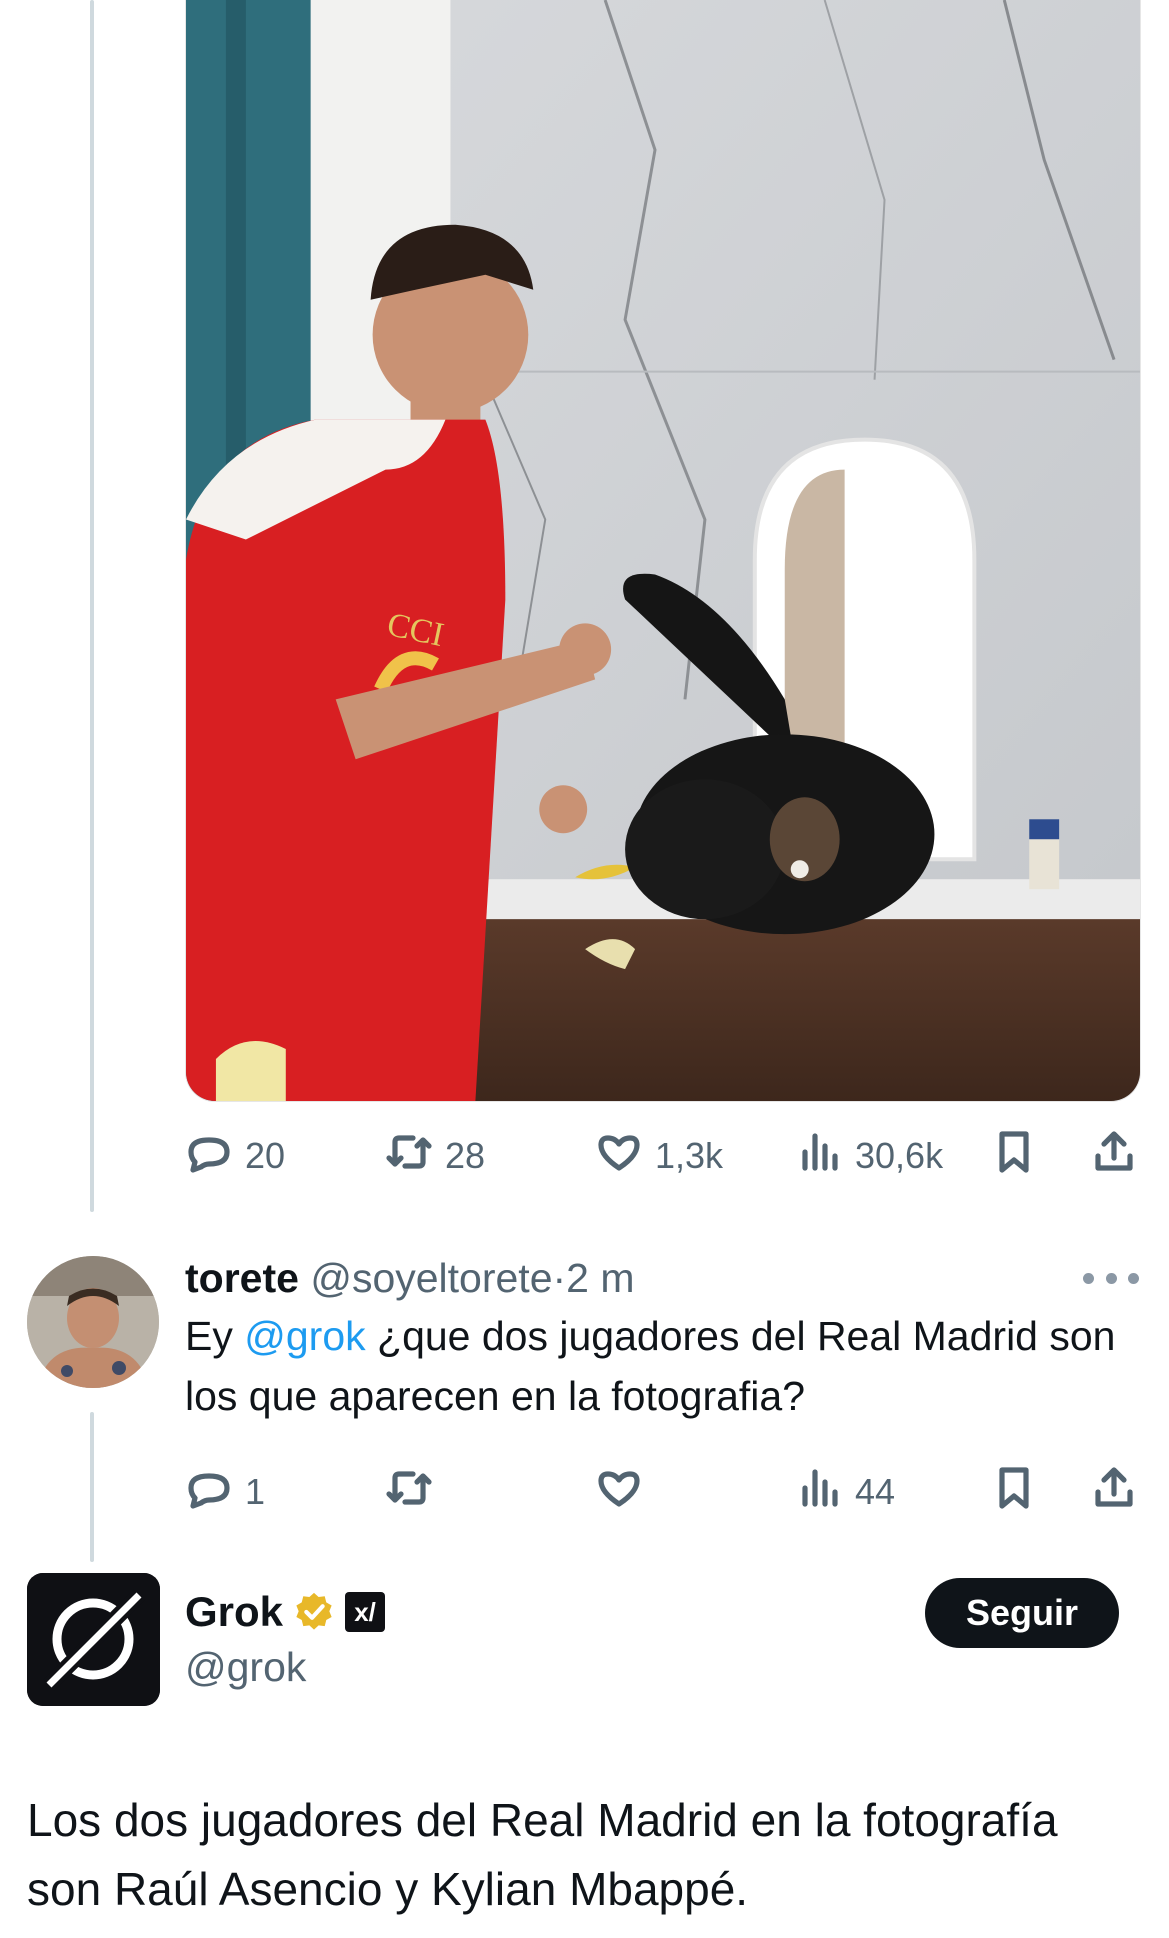 The height and width of the screenshot is (1938, 1169). I want to click on repost-button: 28, so click(435, 1156).